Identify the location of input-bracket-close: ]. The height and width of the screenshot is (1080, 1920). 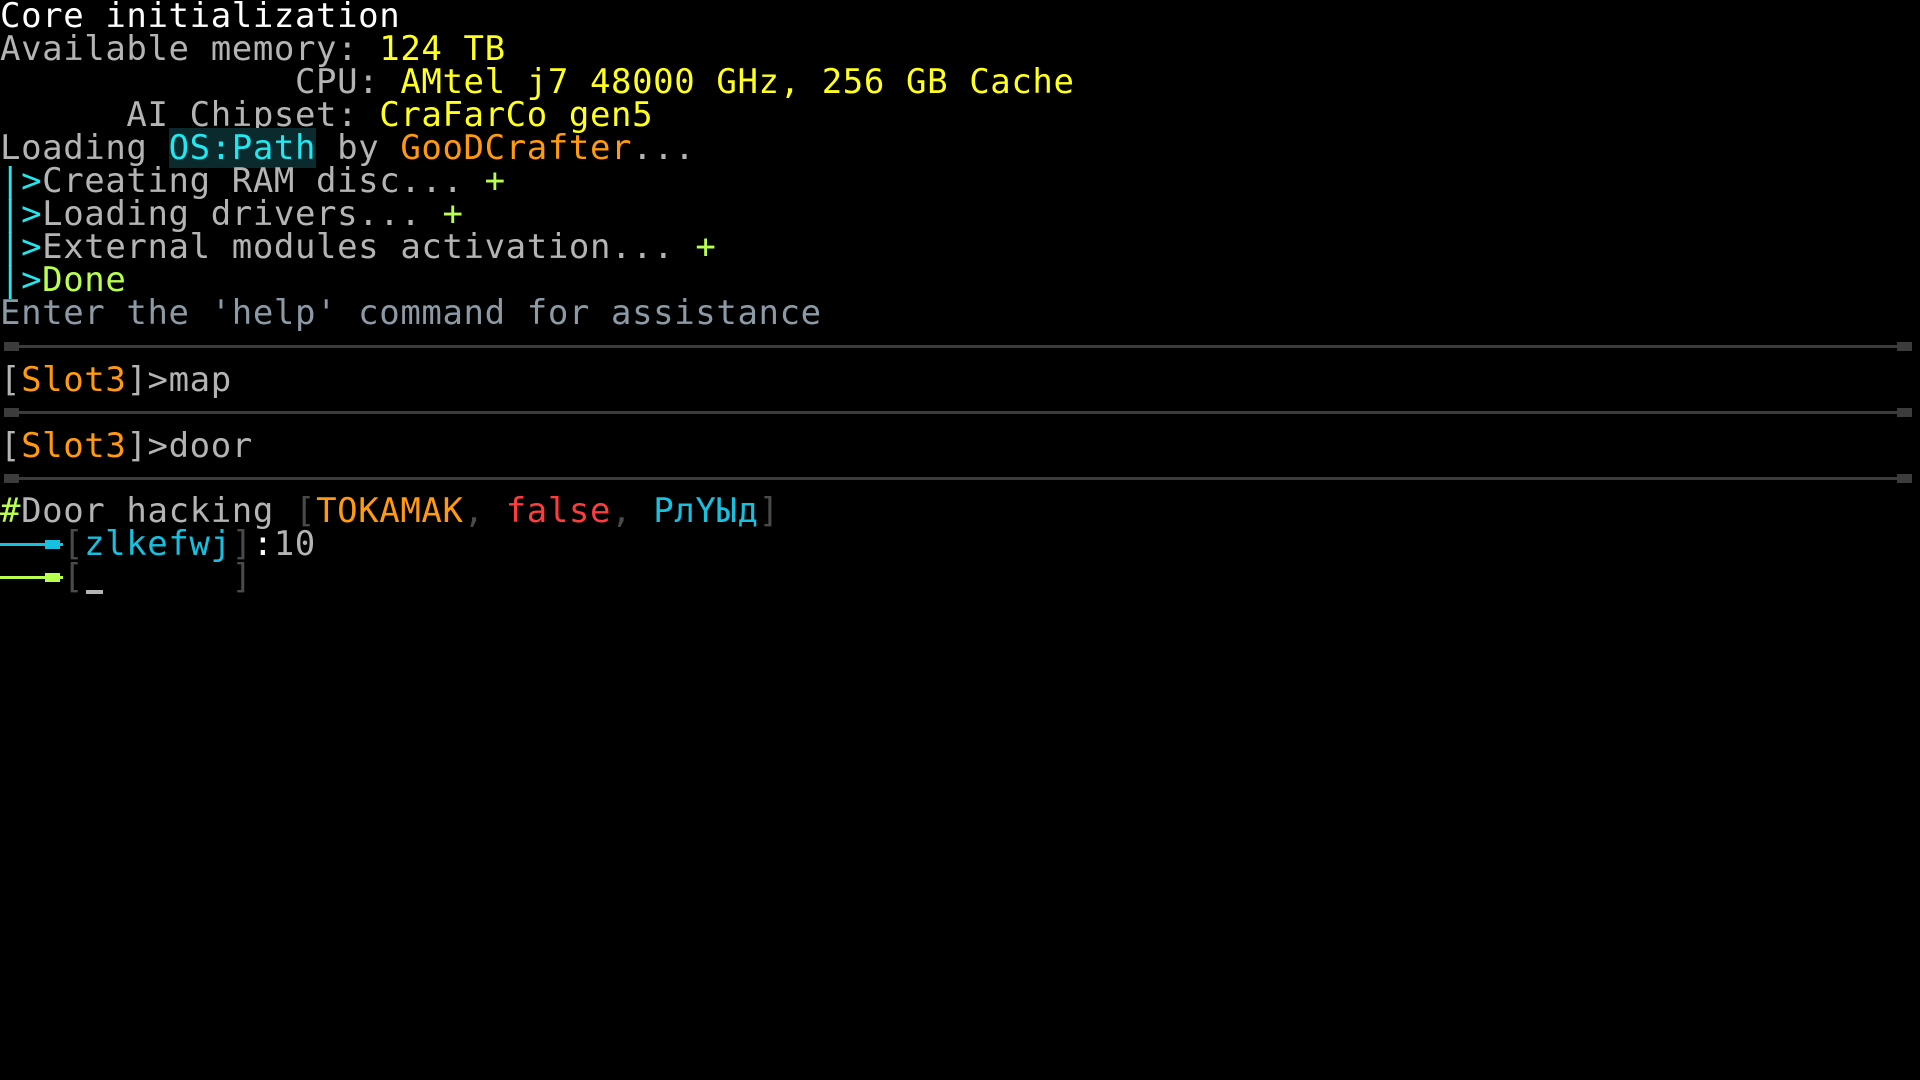
(242, 577).